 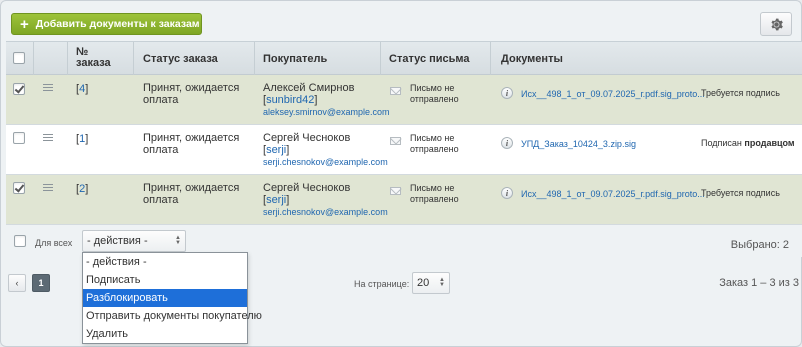 What do you see at coordinates (759, 245) in the screenshot?
I see `selected-count: Выбрано: 2` at bounding box center [759, 245].